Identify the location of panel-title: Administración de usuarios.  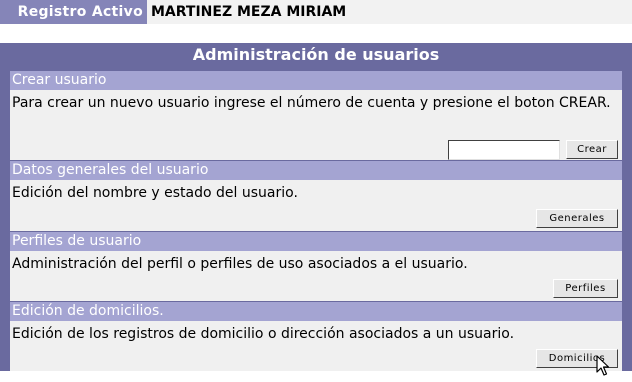
(316, 54).